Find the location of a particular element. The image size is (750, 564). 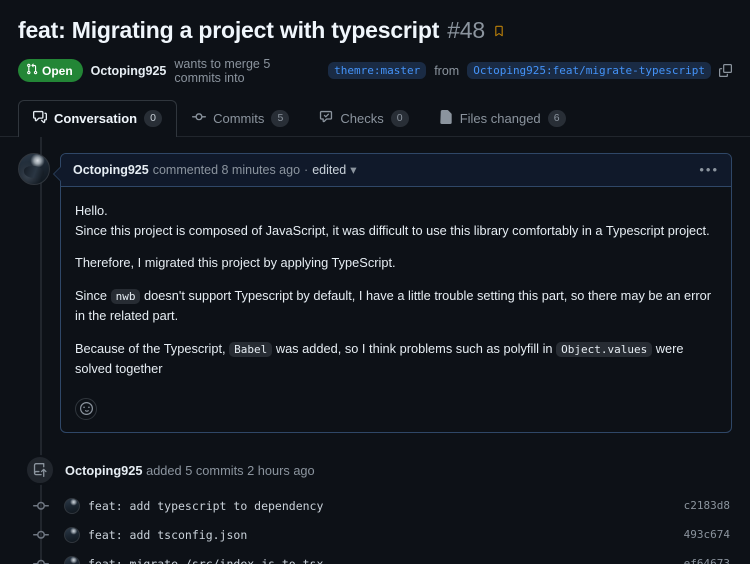

copy-icon is located at coordinates (725, 71).